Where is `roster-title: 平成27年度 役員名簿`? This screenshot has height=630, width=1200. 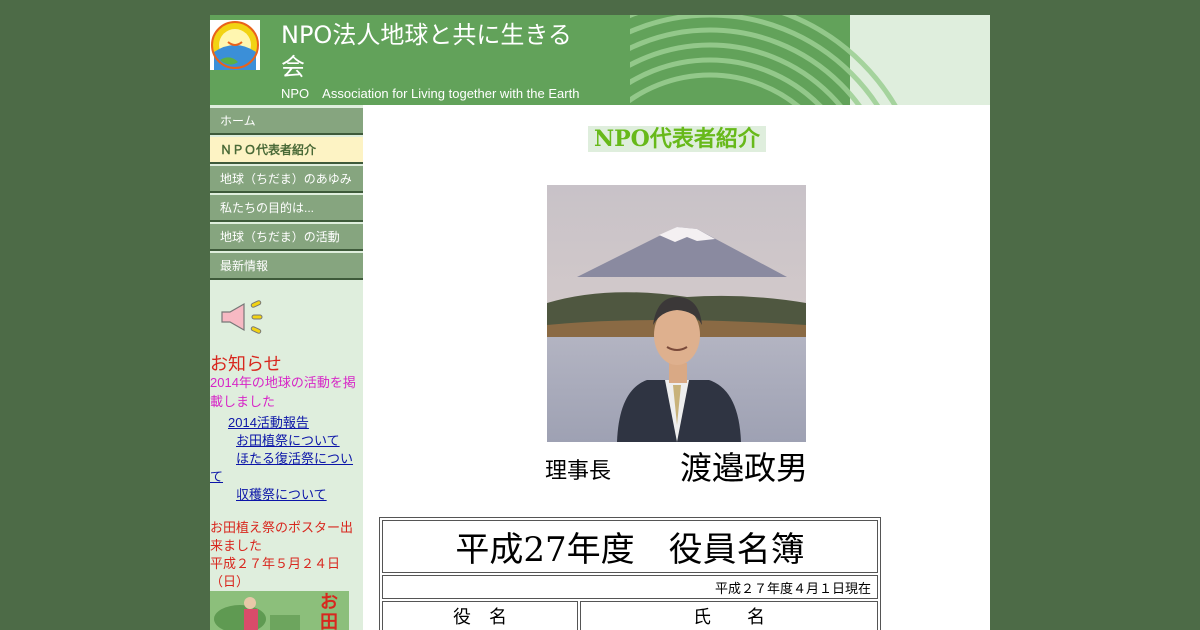 roster-title: 平成27年度 役員名簿 is located at coordinates (630, 546).